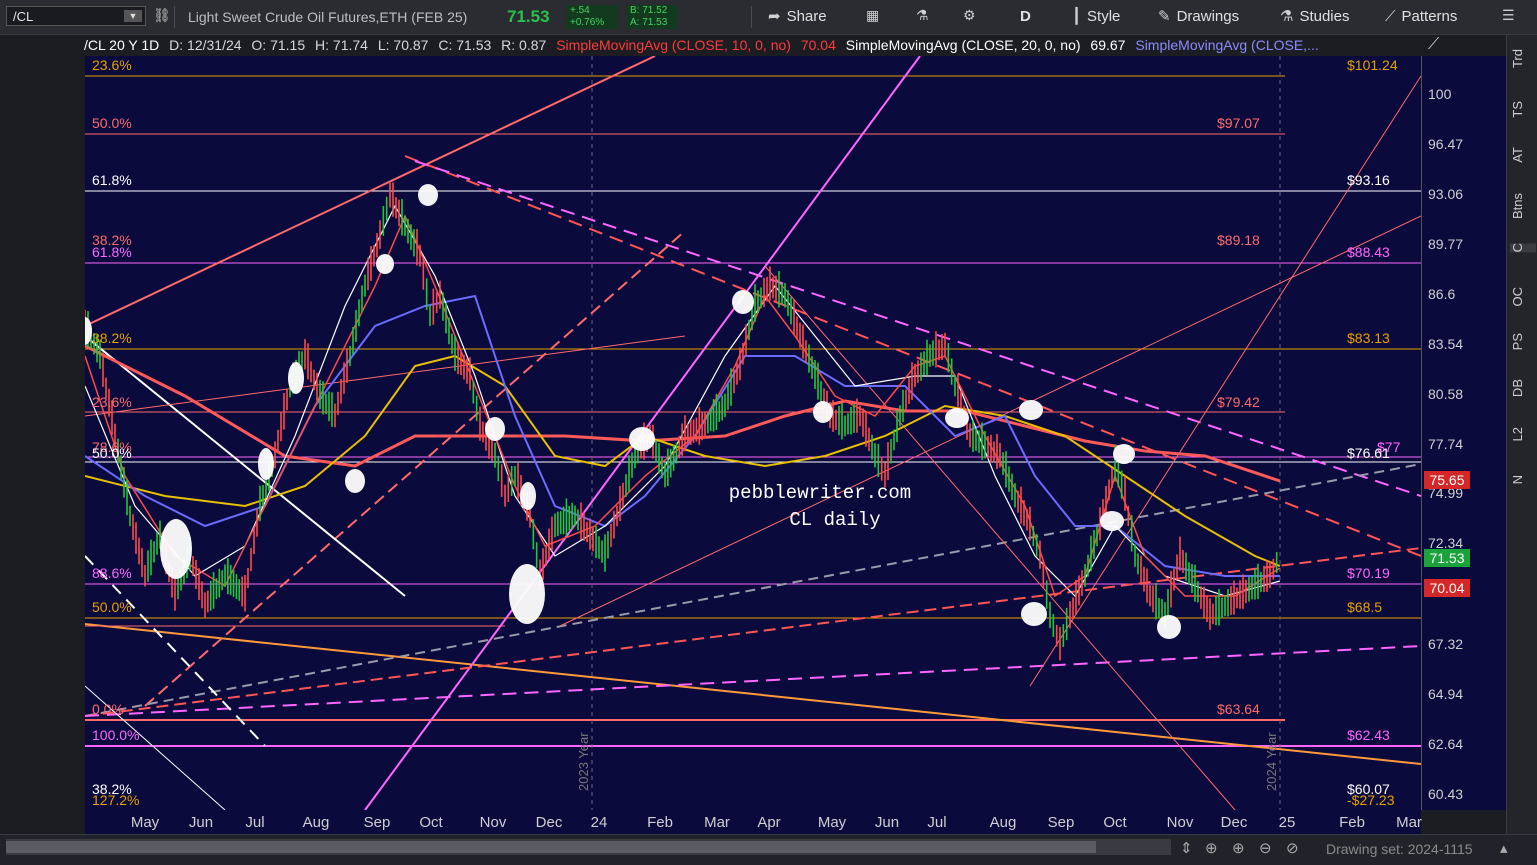  What do you see at coordinates (583, 761) in the screenshot?
I see `year-label-2023: 2023 Year` at bounding box center [583, 761].